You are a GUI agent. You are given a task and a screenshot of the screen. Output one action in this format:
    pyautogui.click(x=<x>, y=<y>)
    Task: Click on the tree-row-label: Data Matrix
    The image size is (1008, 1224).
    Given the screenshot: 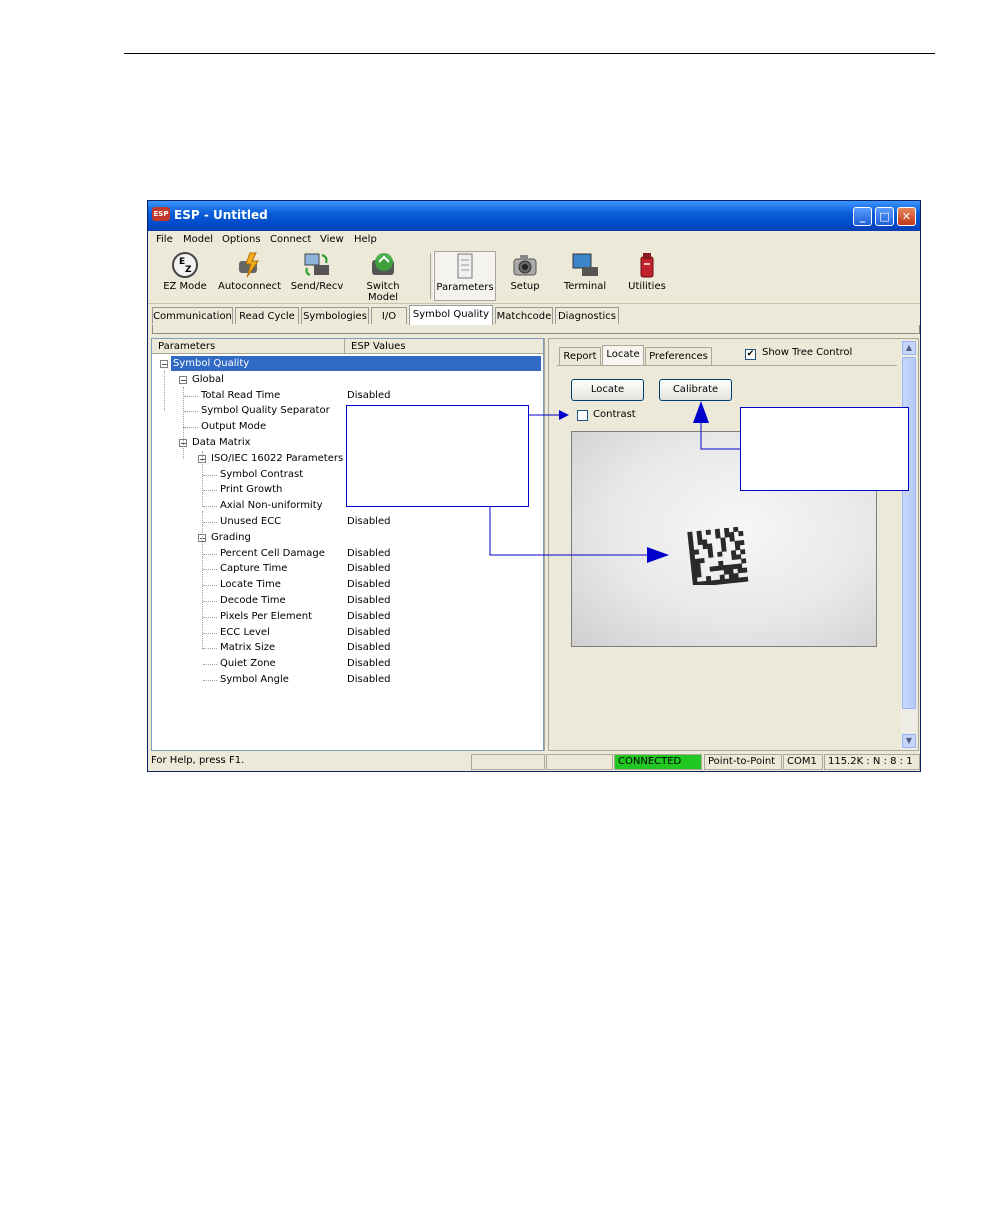 What is the action you would take?
    pyautogui.click(x=221, y=442)
    